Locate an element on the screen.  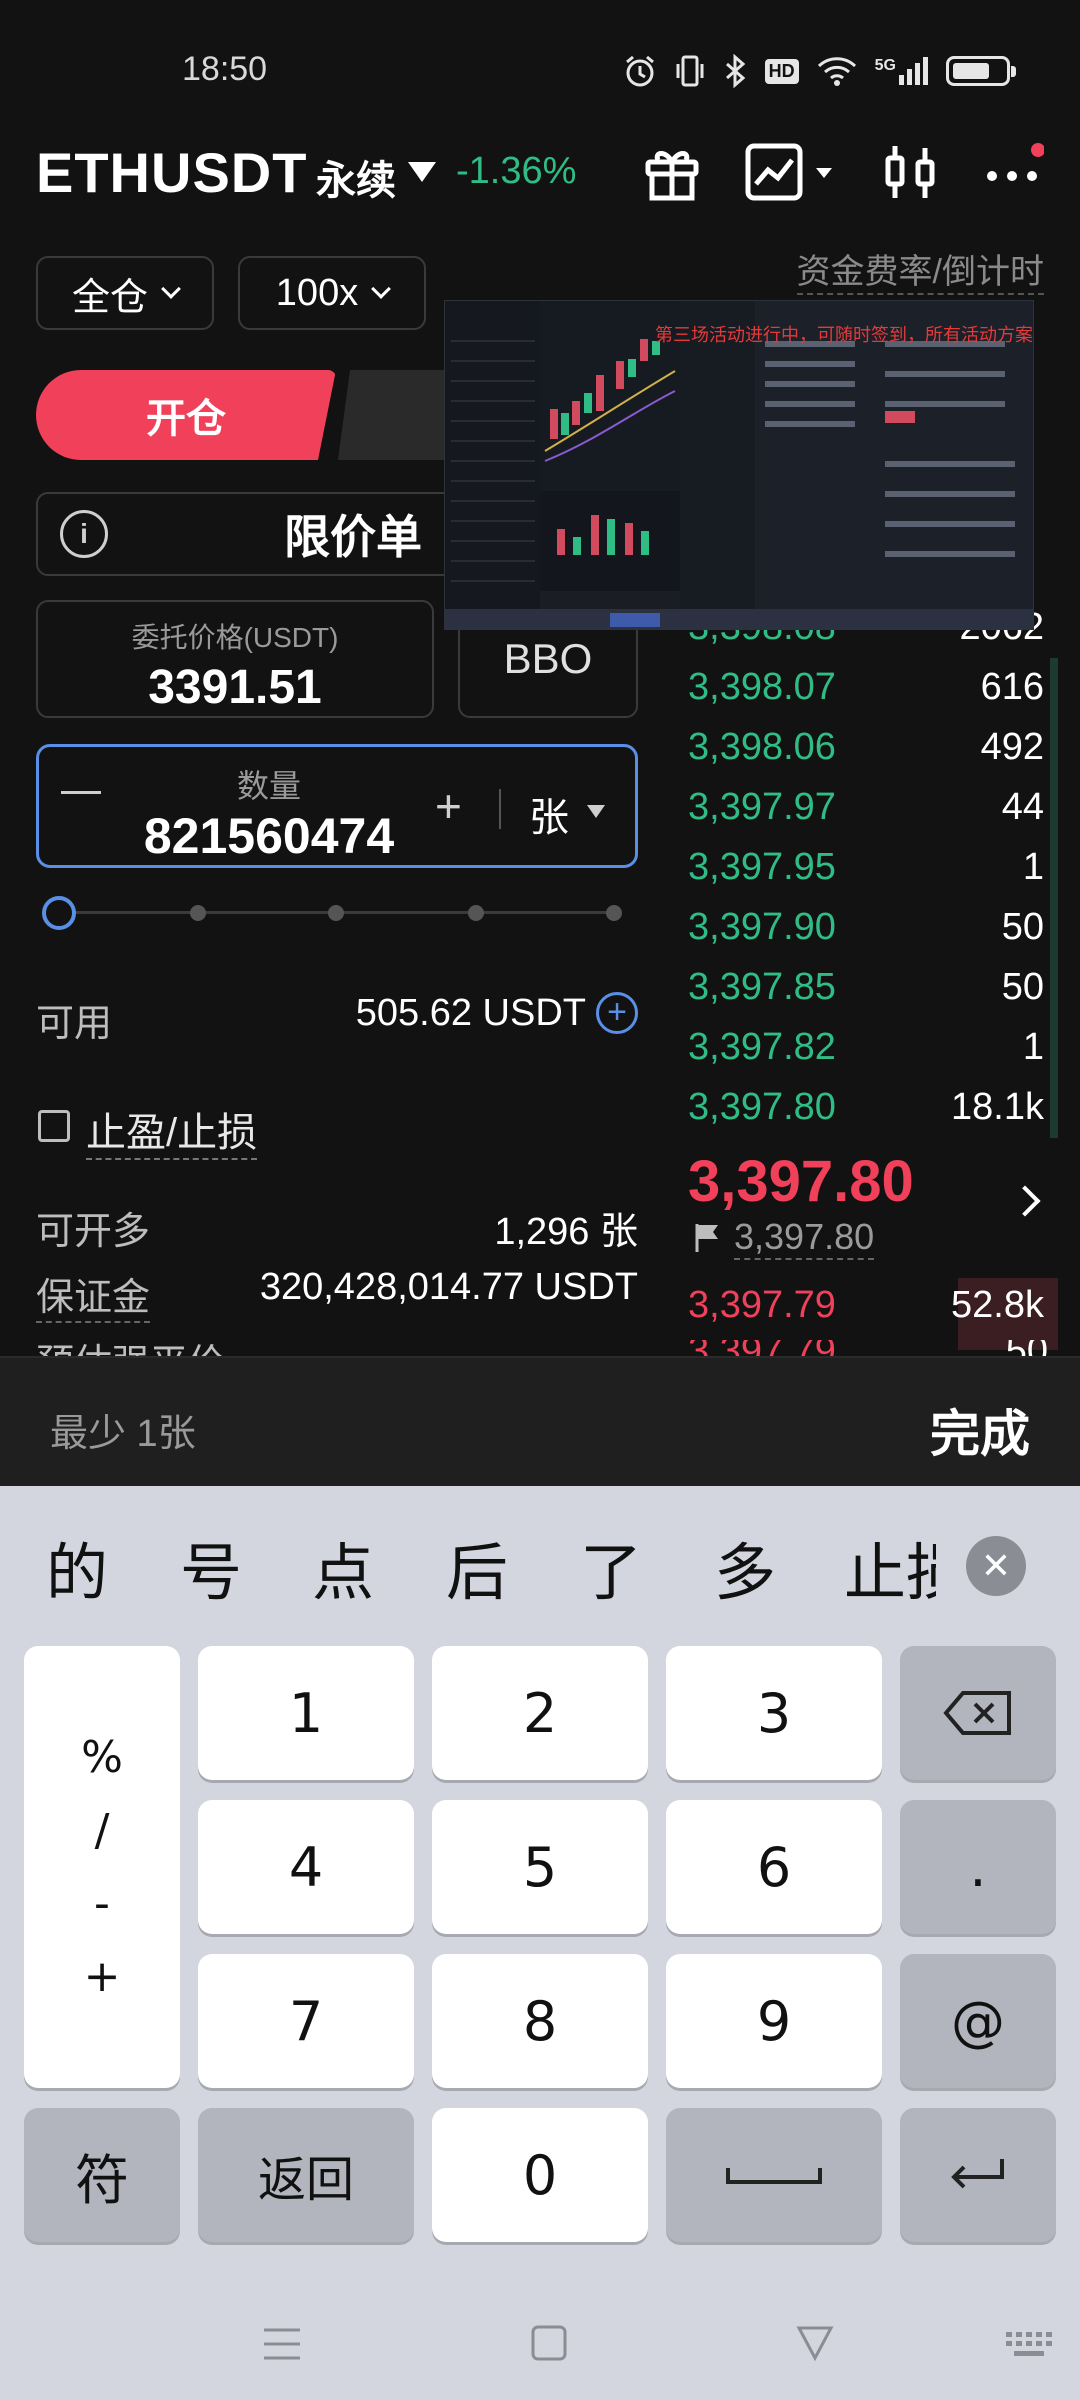
liquidation-label: 预估强平价 is located at coordinates (131, 1344).